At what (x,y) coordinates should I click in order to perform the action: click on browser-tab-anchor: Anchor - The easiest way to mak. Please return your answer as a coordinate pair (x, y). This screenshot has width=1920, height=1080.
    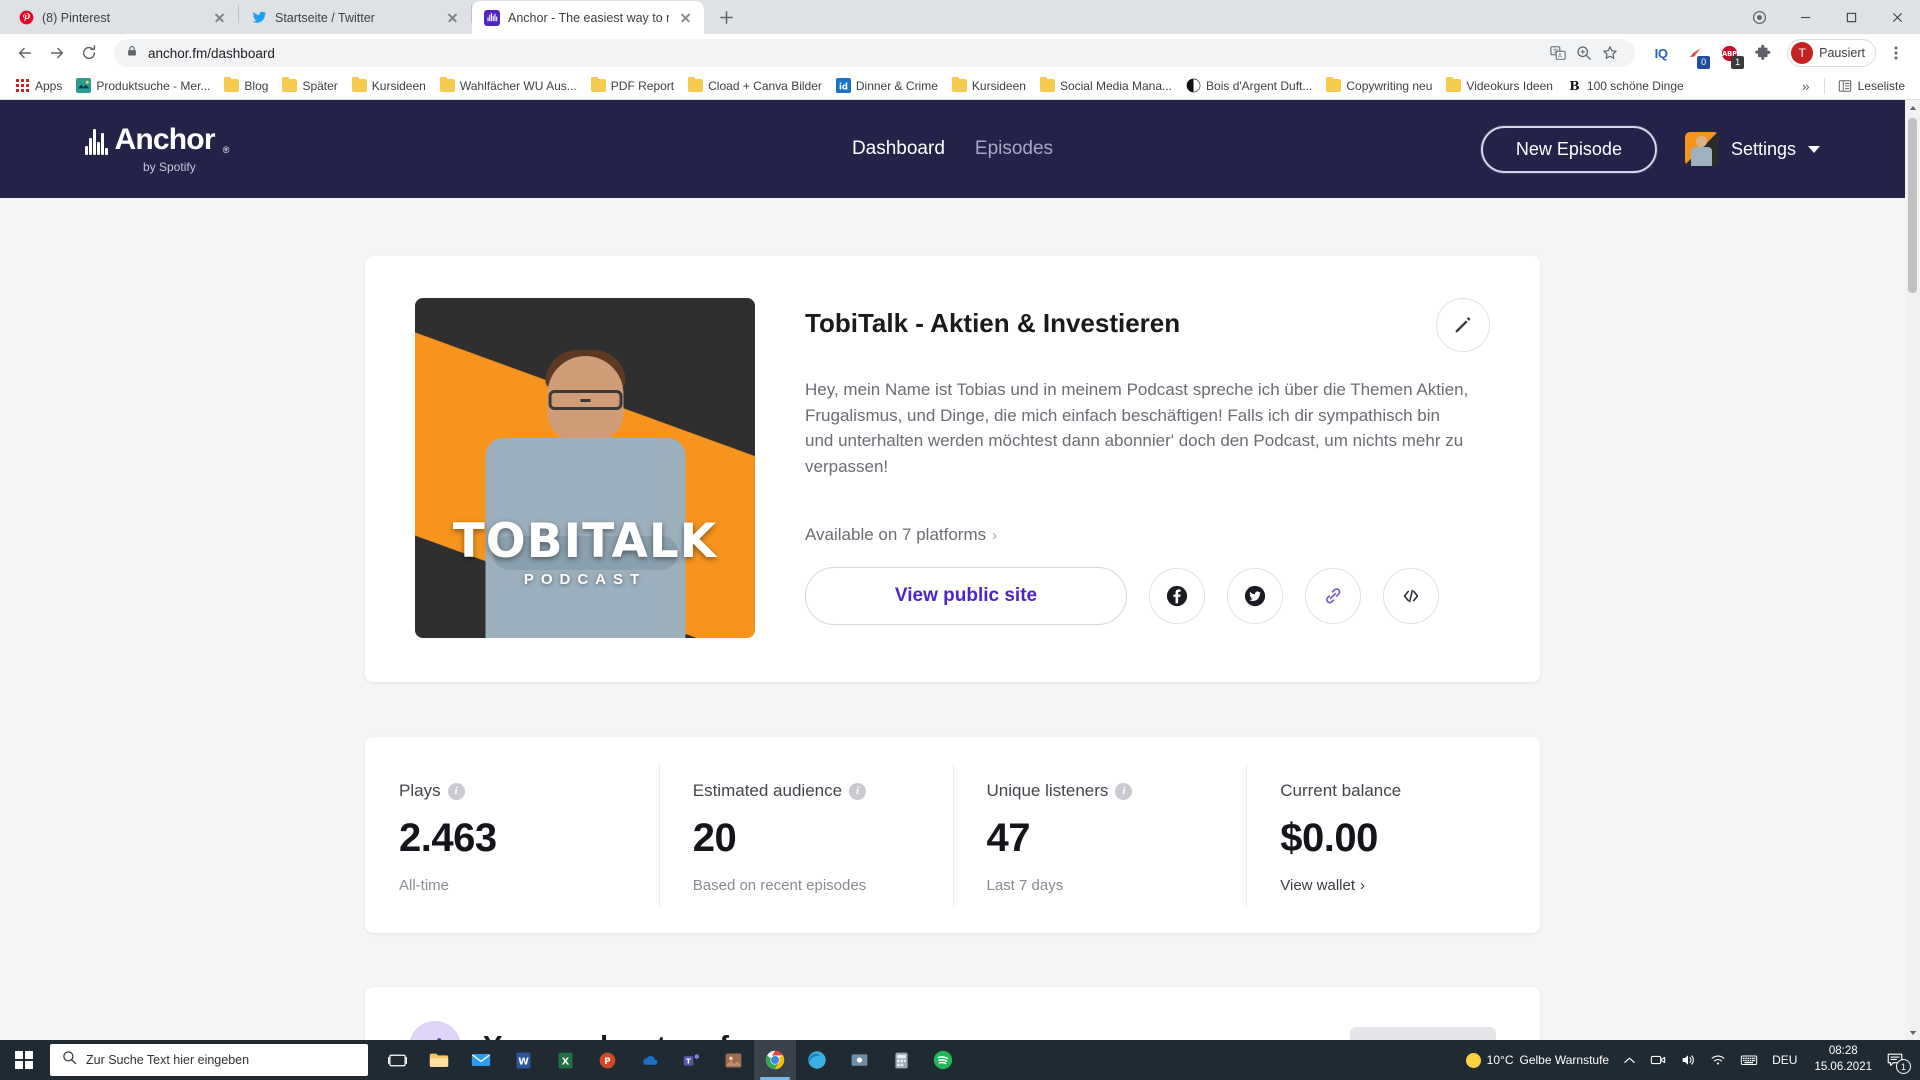
    Looking at the image, I should click on (588, 17).